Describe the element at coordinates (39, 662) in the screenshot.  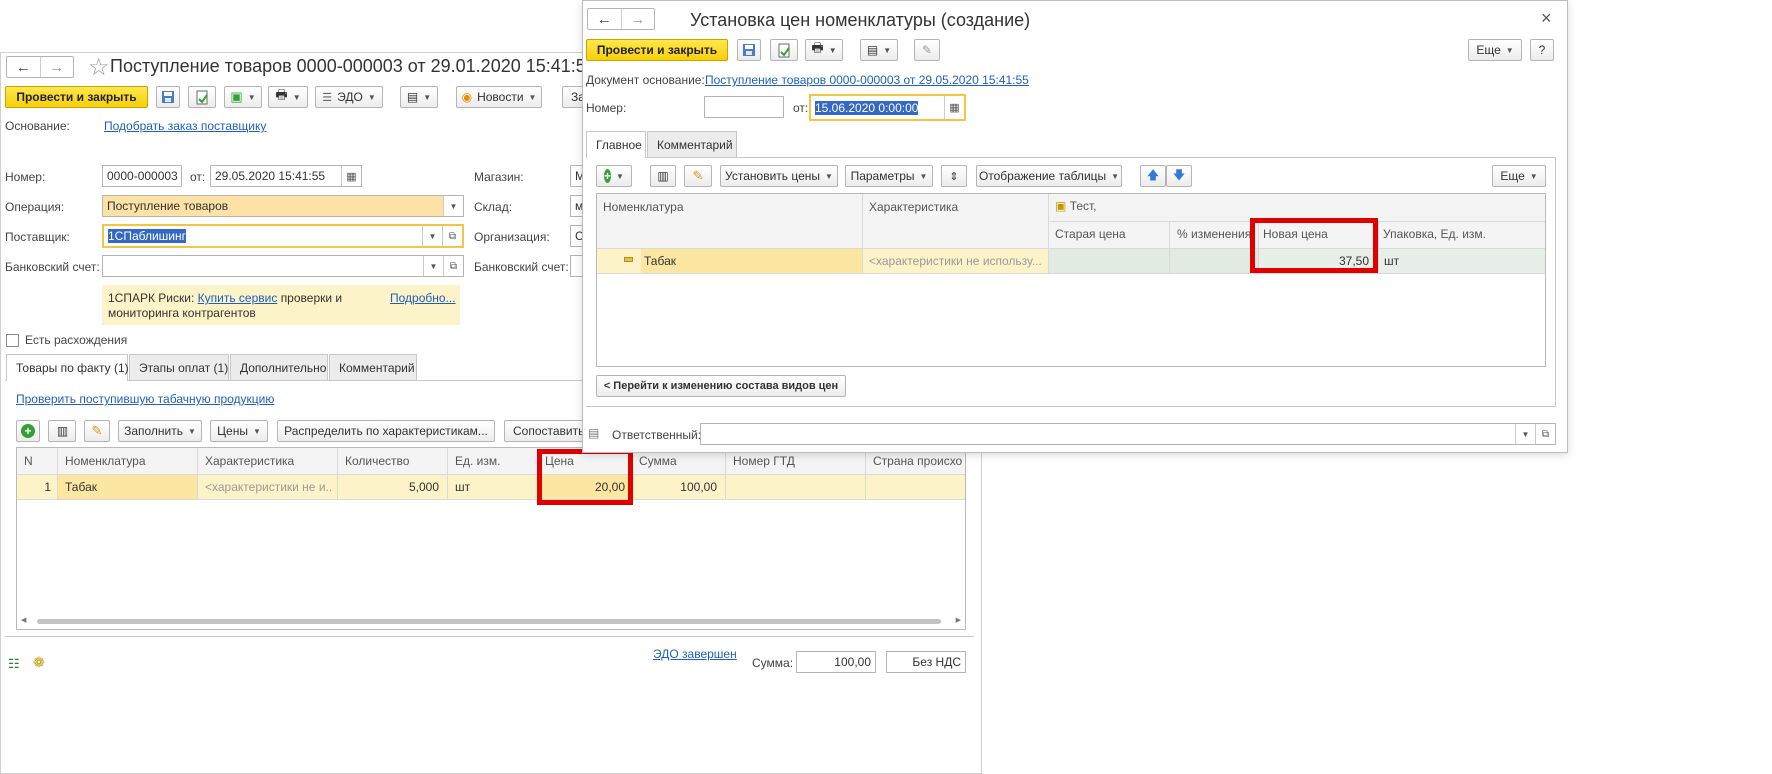
I see `edo-status-icon: ❁` at that location.